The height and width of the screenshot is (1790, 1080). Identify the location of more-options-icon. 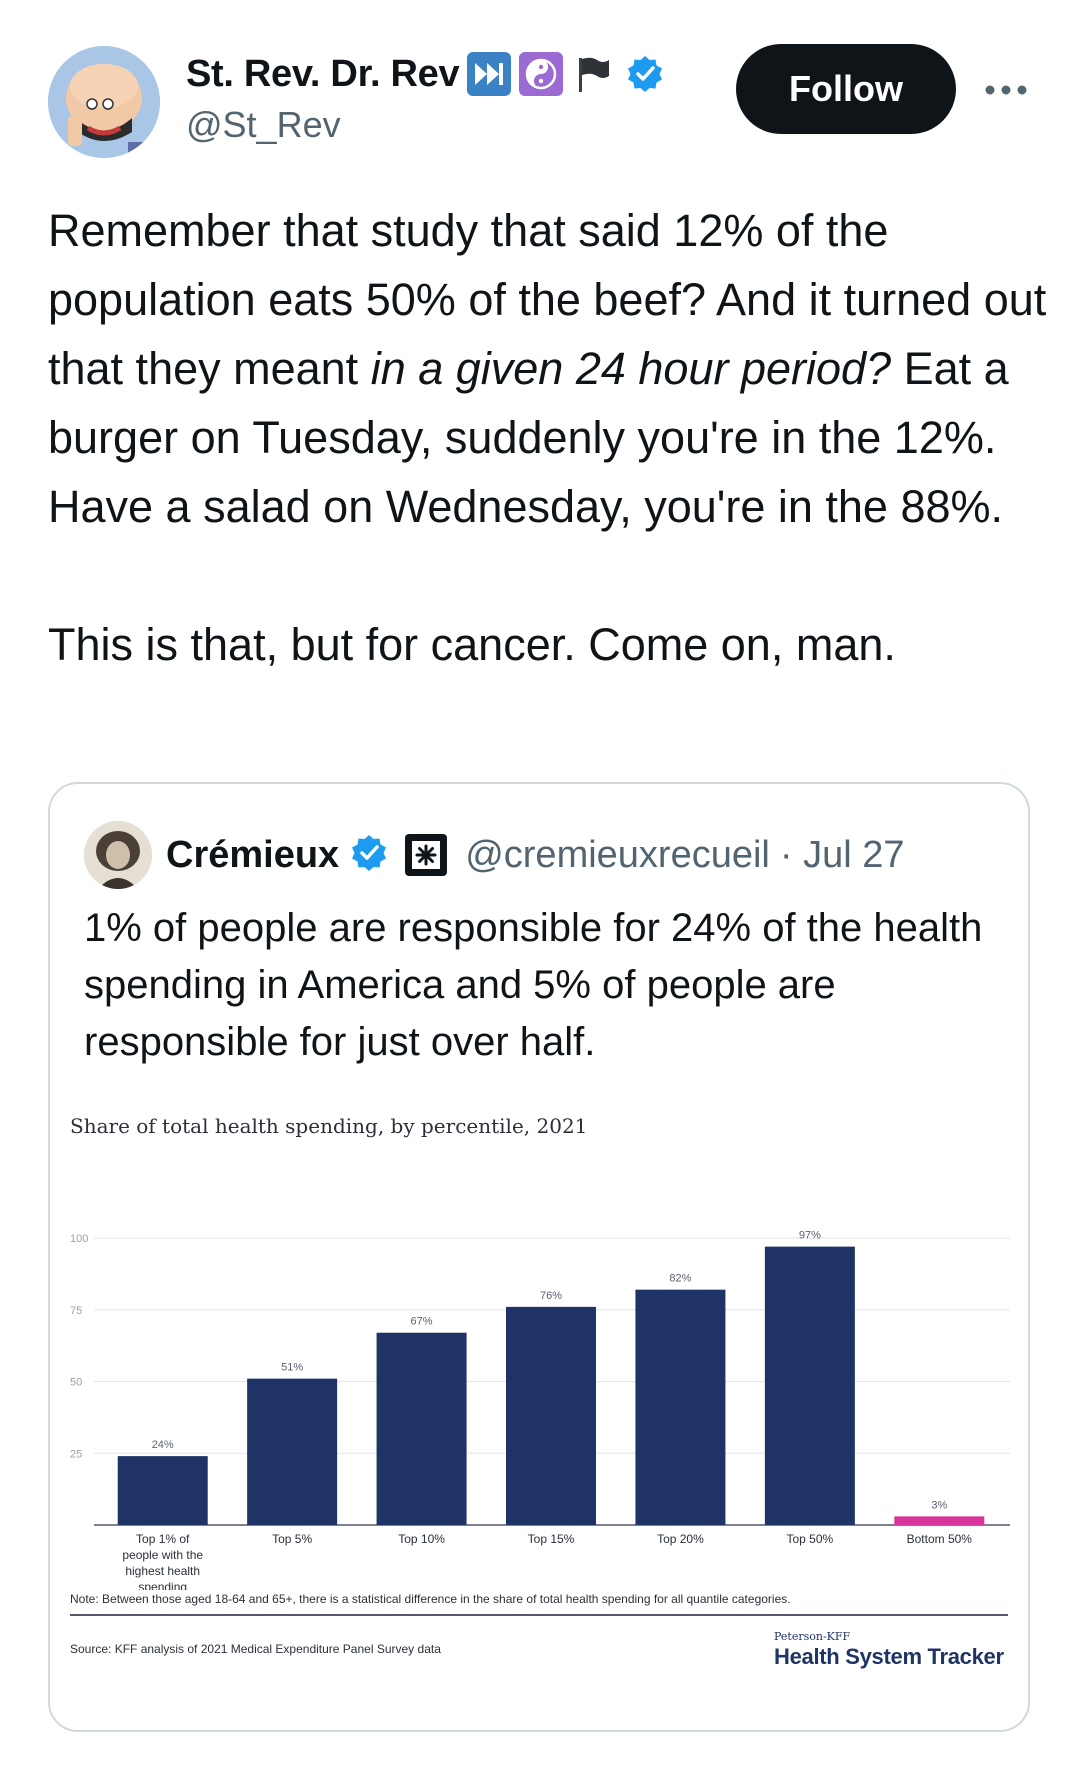
(1006, 90).